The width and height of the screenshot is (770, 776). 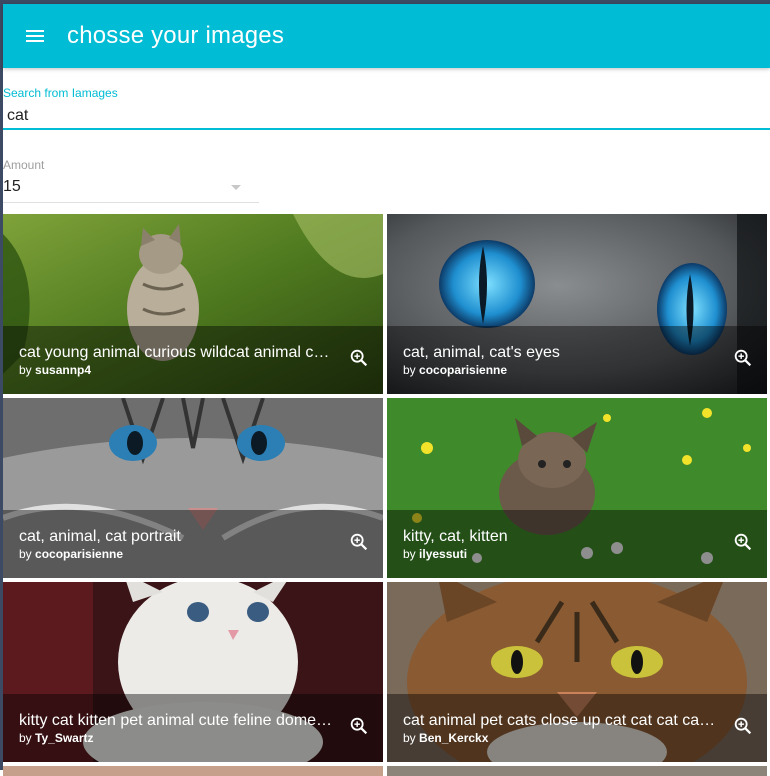 I want to click on search-input, so click(x=386, y=117).